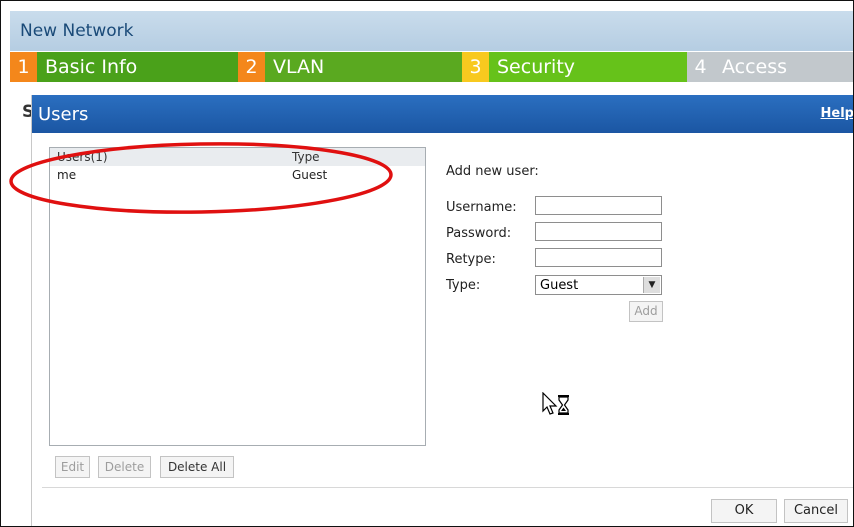 The width and height of the screenshot is (854, 527). What do you see at coordinates (91, 67) in the screenshot?
I see `tab-label: Basic Info` at bounding box center [91, 67].